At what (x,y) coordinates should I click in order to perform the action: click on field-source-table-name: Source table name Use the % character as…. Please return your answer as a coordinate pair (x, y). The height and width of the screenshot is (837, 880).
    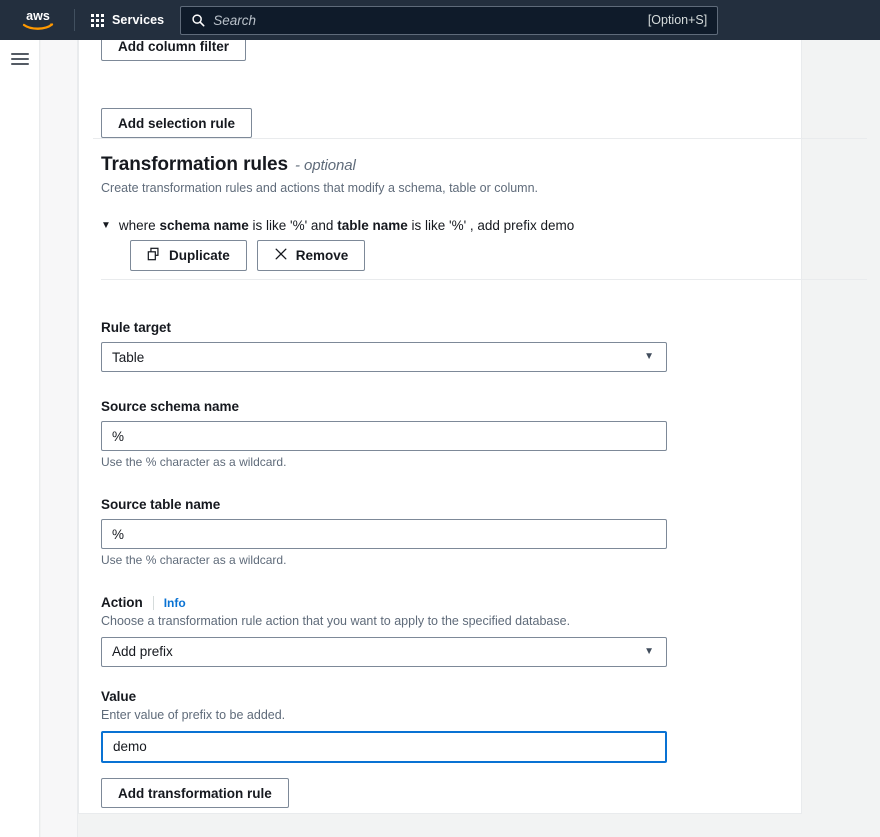
    Looking at the image, I should click on (384, 532).